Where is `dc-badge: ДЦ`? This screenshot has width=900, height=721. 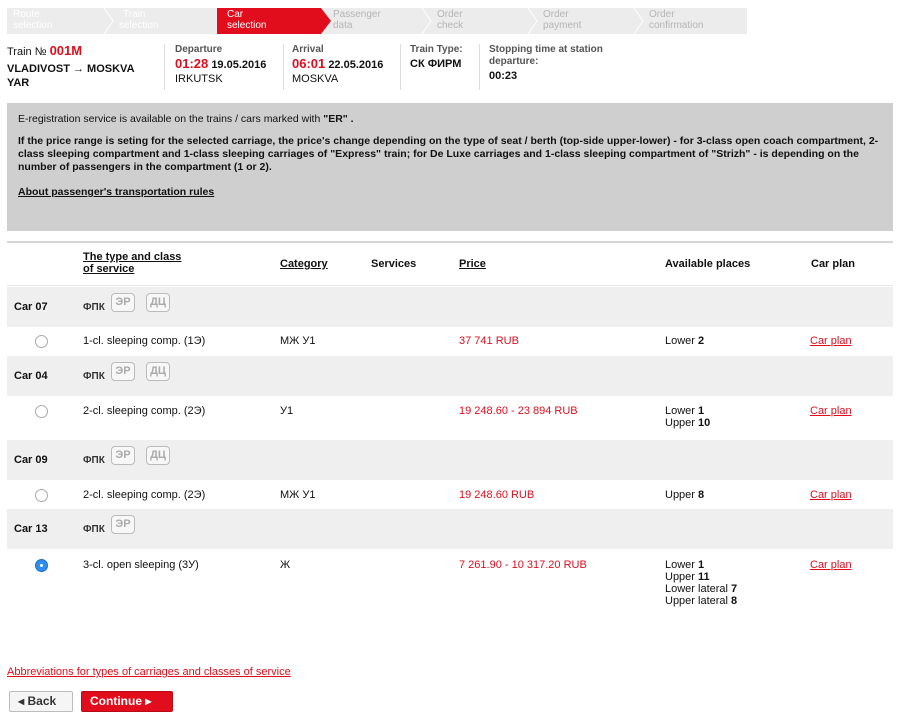
dc-badge: ДЦ is located at coordinates (158, 455).